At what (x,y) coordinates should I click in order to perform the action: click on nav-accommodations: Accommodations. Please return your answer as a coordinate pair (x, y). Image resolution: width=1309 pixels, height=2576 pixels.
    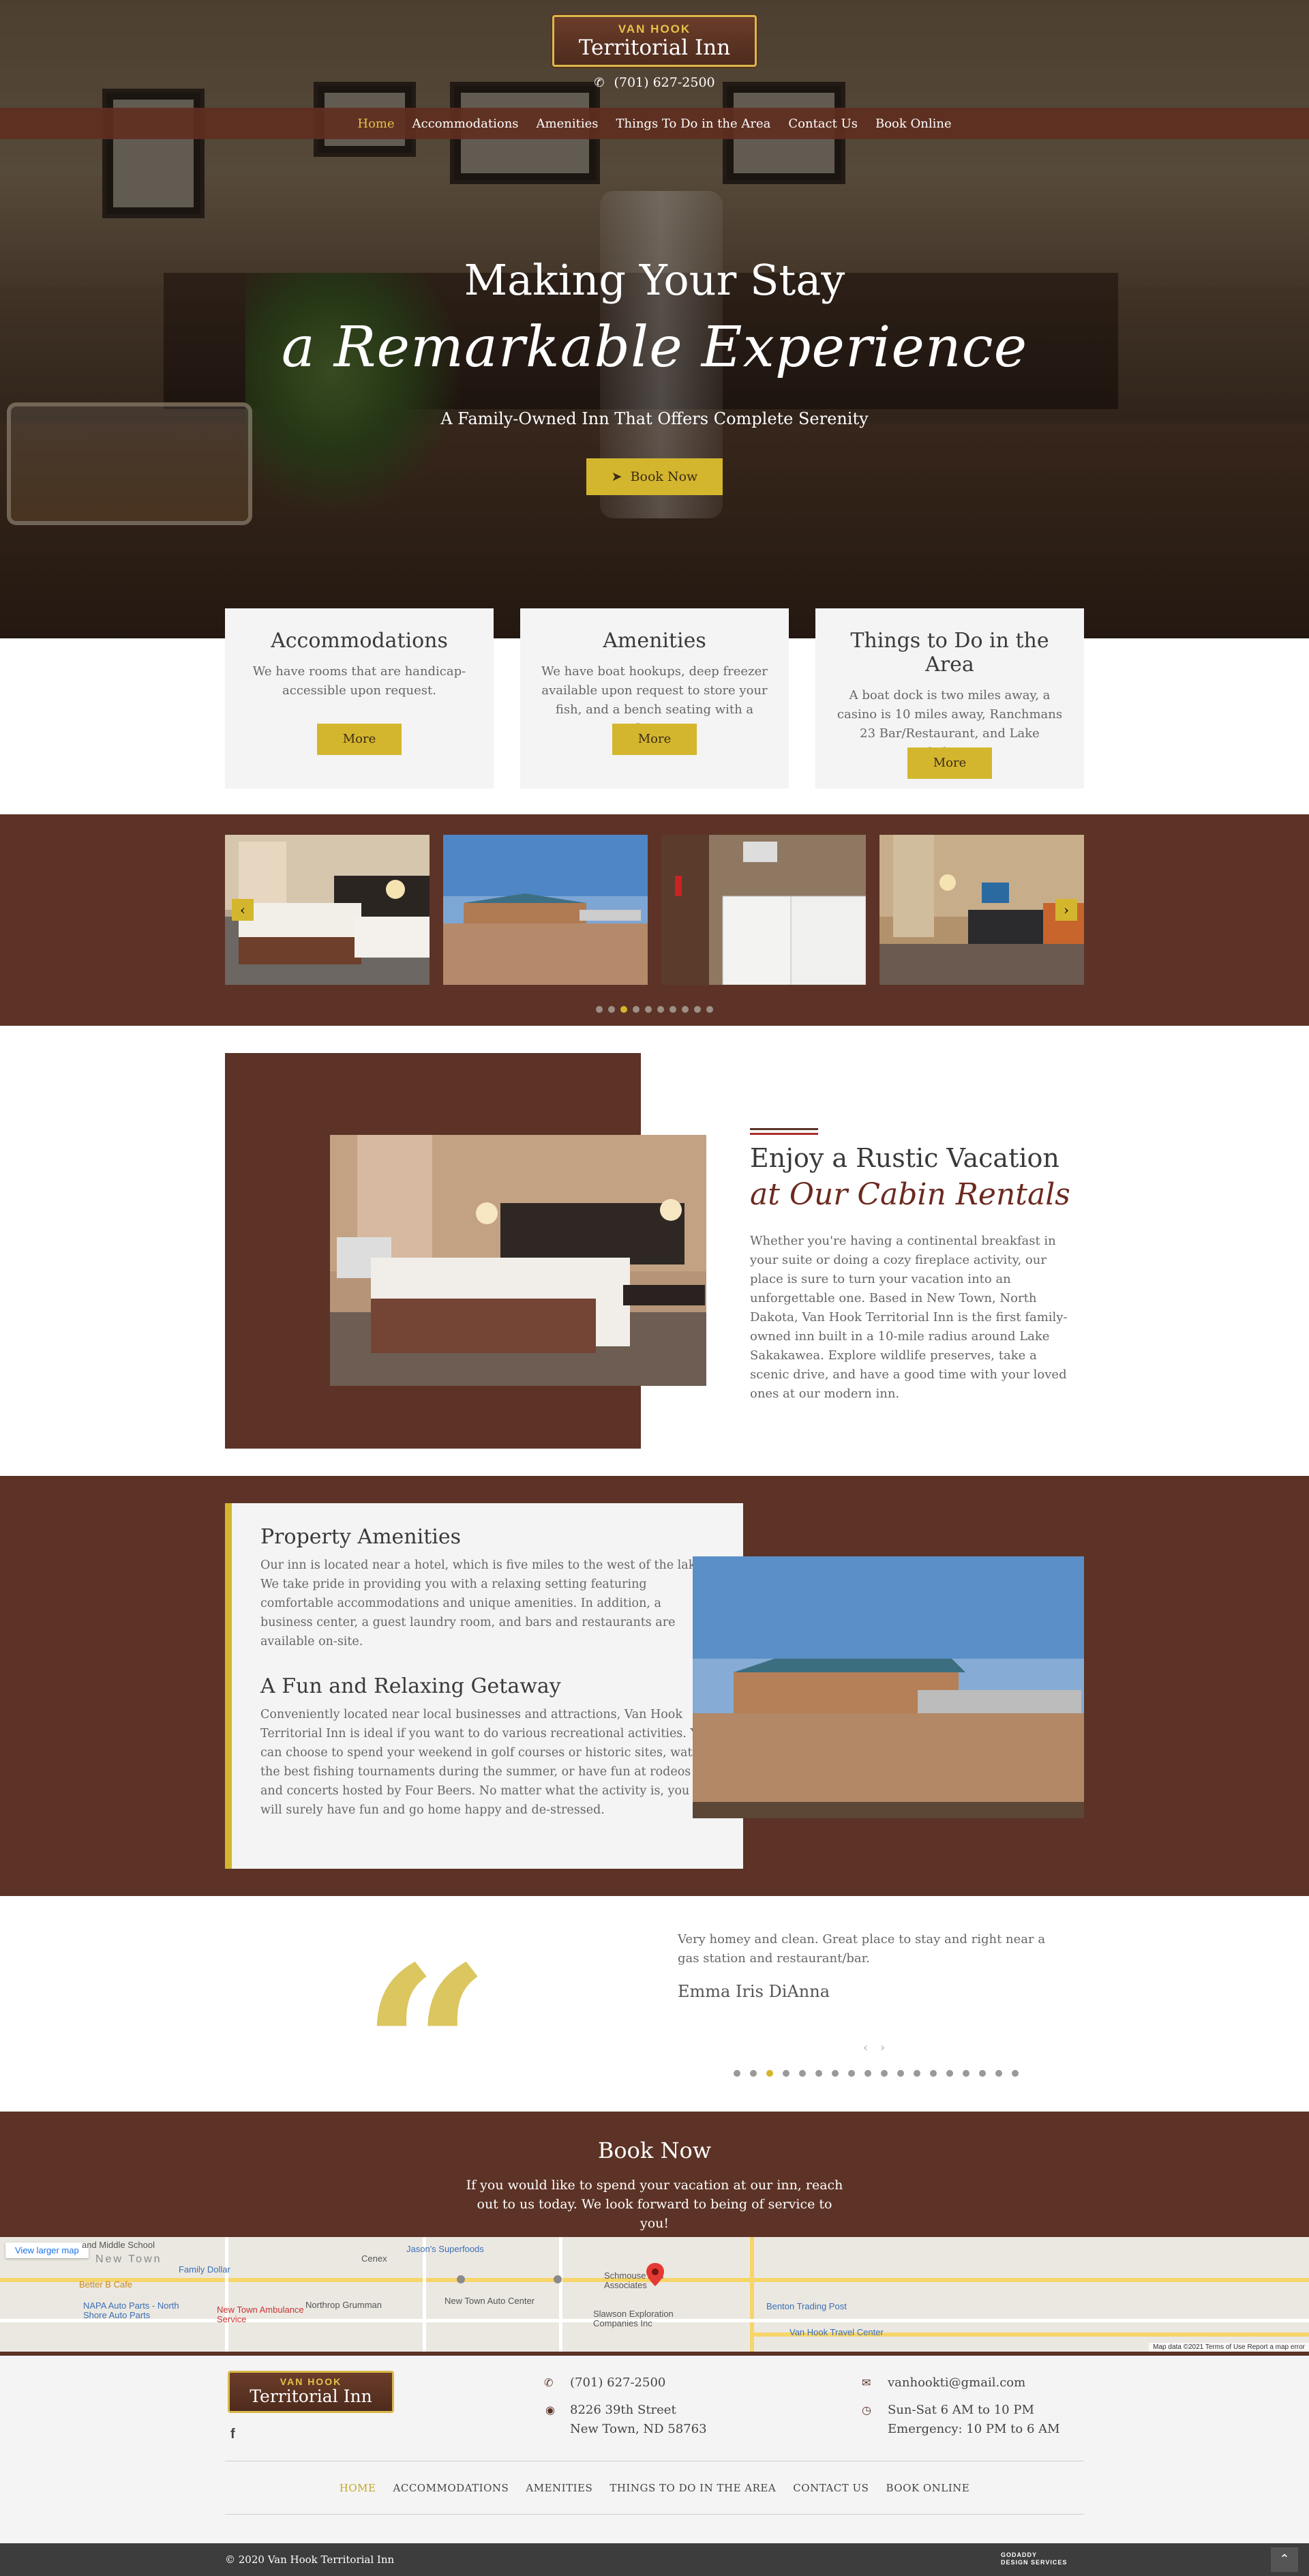
    Looking at the image, I should click on (465, 124).